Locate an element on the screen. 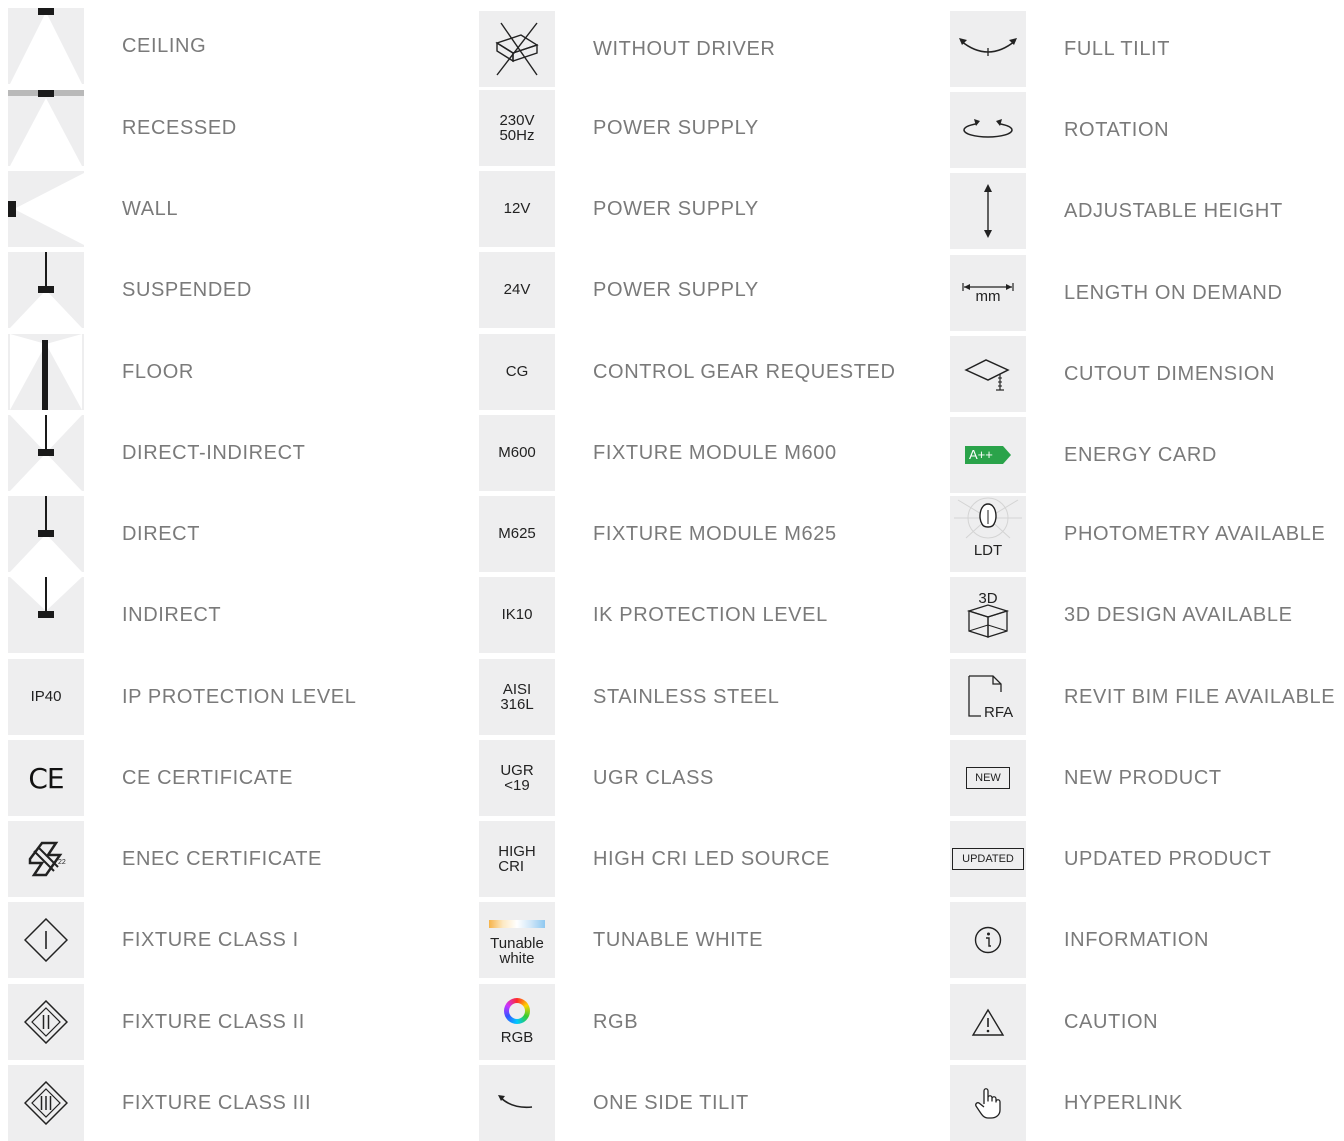 The image size is (1344, 1141). floor-icon is located at coordinates (46, 372).